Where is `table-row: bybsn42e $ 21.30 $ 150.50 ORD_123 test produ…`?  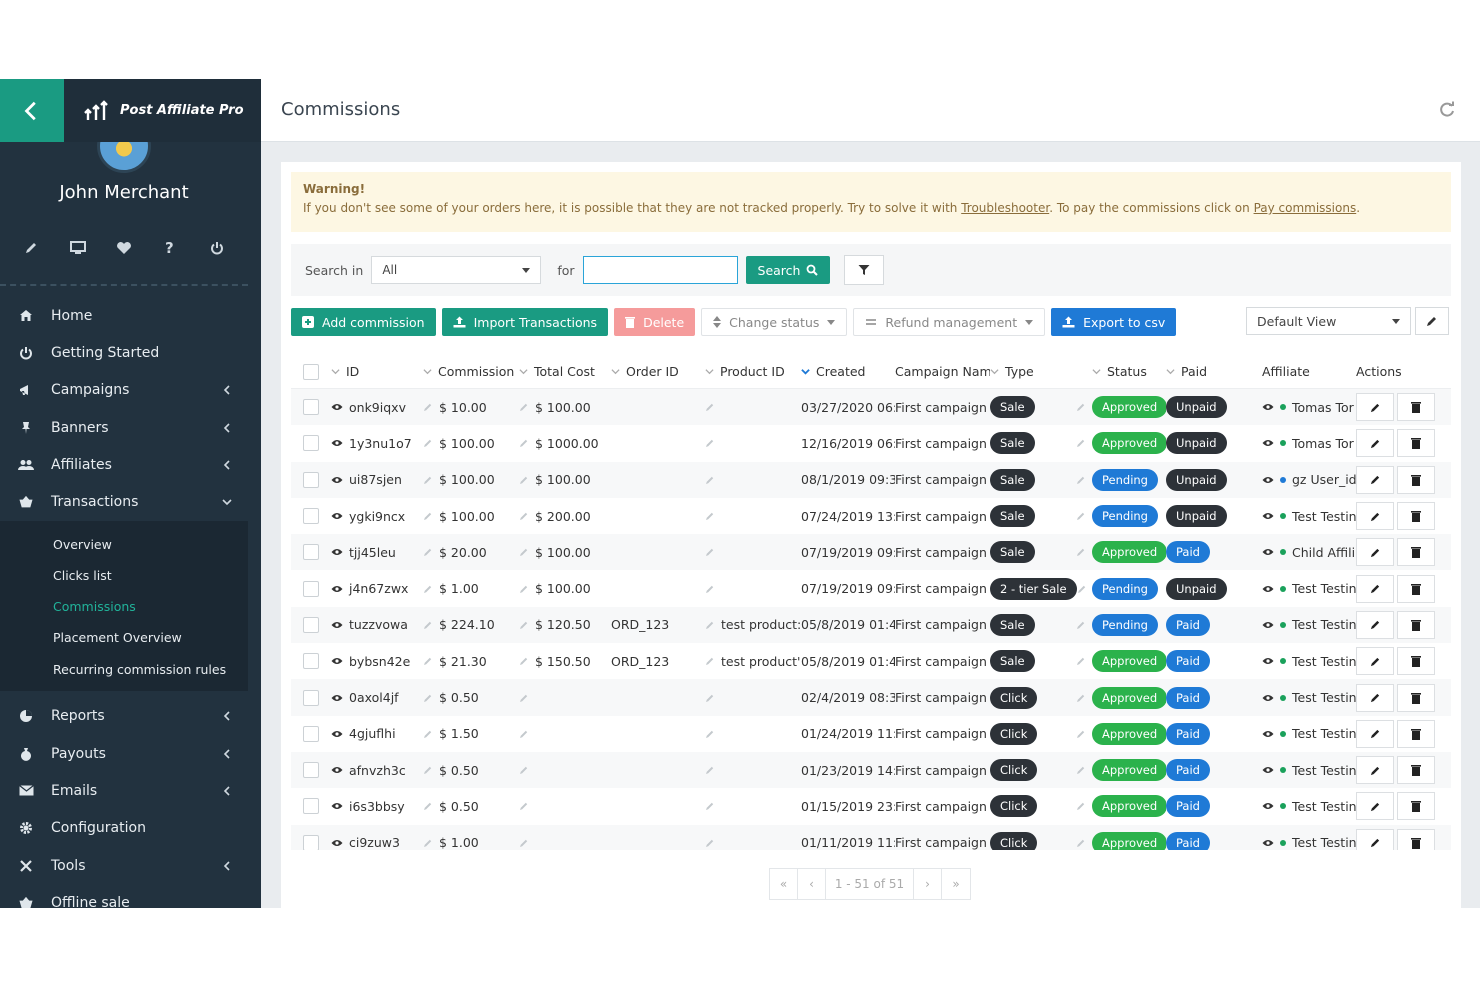 table-row: bybsn42e $ 21.30 $ 150.50 ORD_123 test produ… is located at coordinates (871, 661).